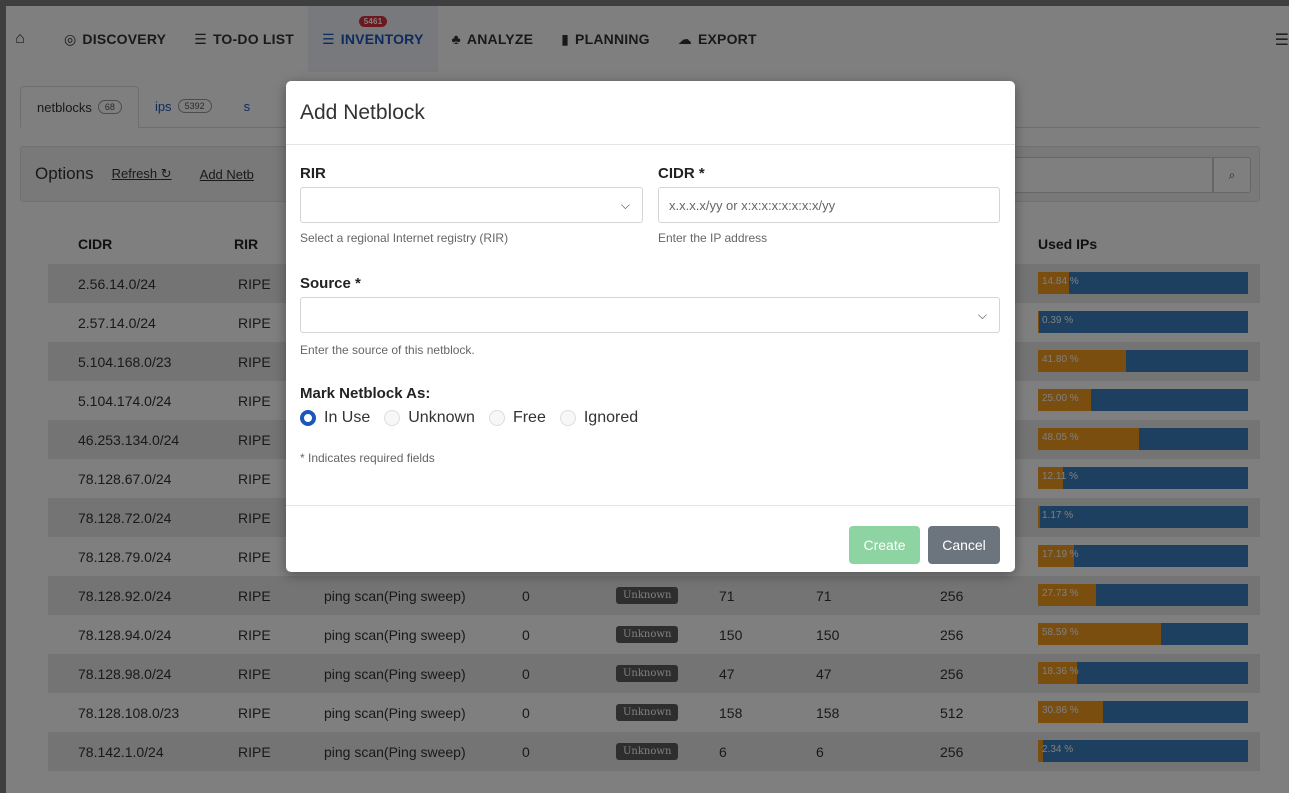  I want to click on dialog-title: Add Netblock, so click(650, 113).